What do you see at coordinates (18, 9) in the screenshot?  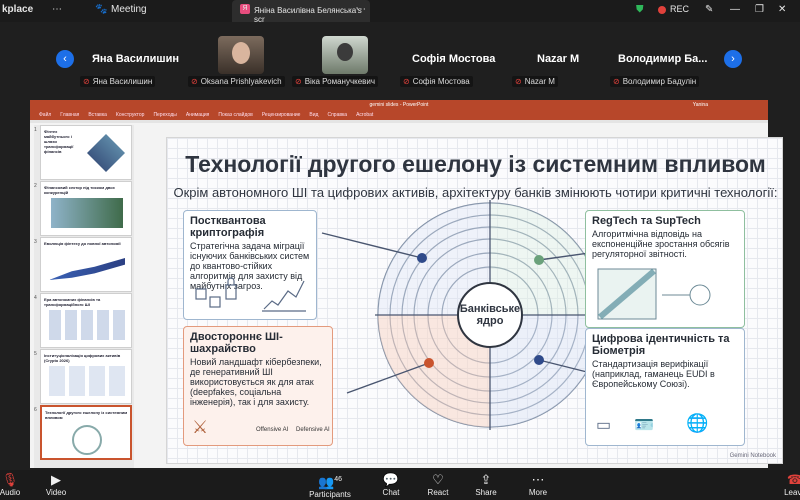 I see `app-name: kplace` at bounding box center [18, 9].